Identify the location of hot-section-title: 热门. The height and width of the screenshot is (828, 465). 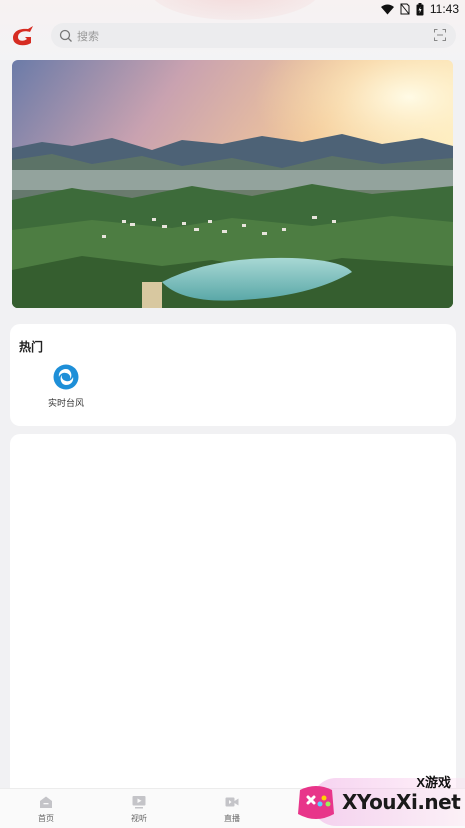
(31, 347).